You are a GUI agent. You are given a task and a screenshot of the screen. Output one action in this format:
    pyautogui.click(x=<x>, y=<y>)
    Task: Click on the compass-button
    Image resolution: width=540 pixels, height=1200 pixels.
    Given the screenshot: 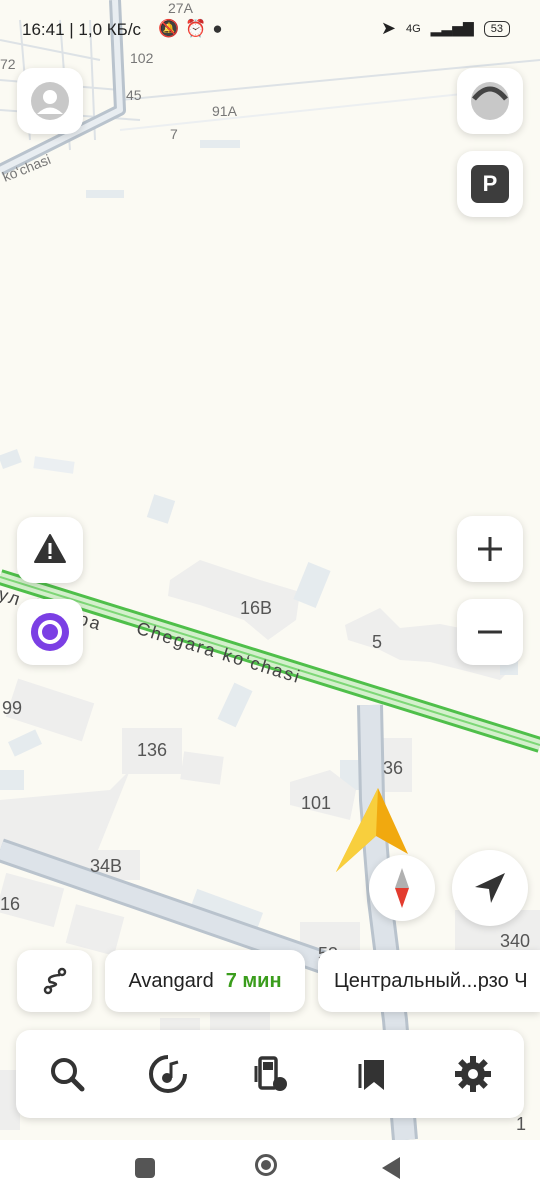 What is the action you would take?
    pyautogui.click(x=402, y=888)
    